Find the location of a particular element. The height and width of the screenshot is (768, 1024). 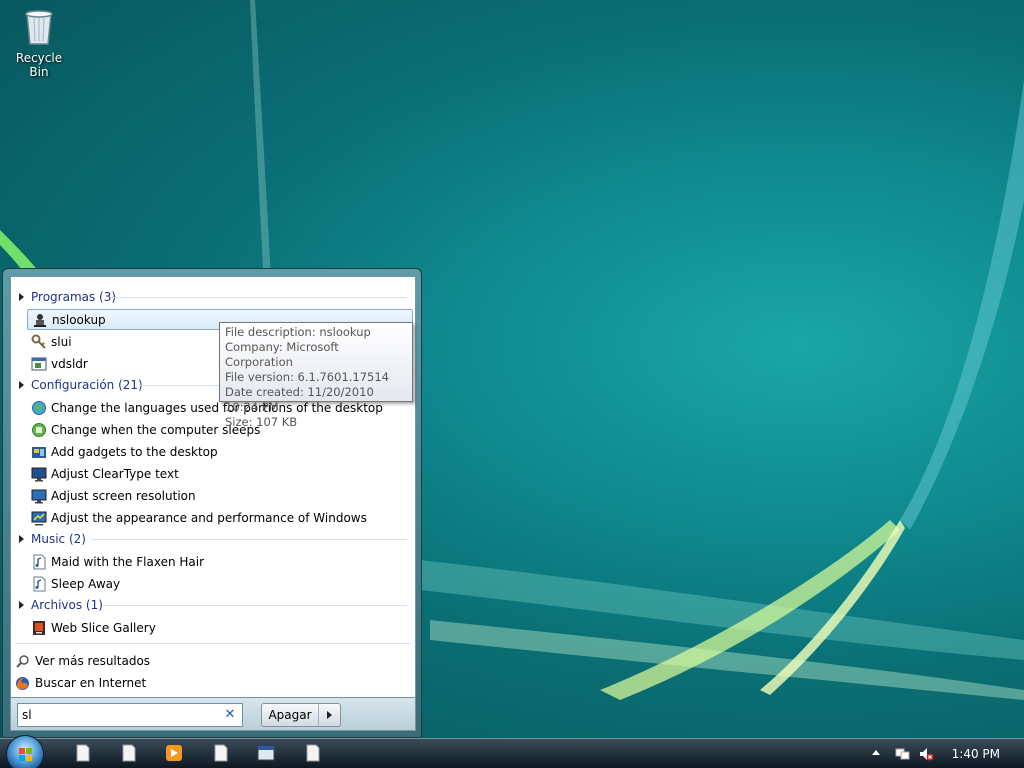

tooltip-date-created: Date created: 11/20/2010 10:24 PM is located at coordinates (299, 399).